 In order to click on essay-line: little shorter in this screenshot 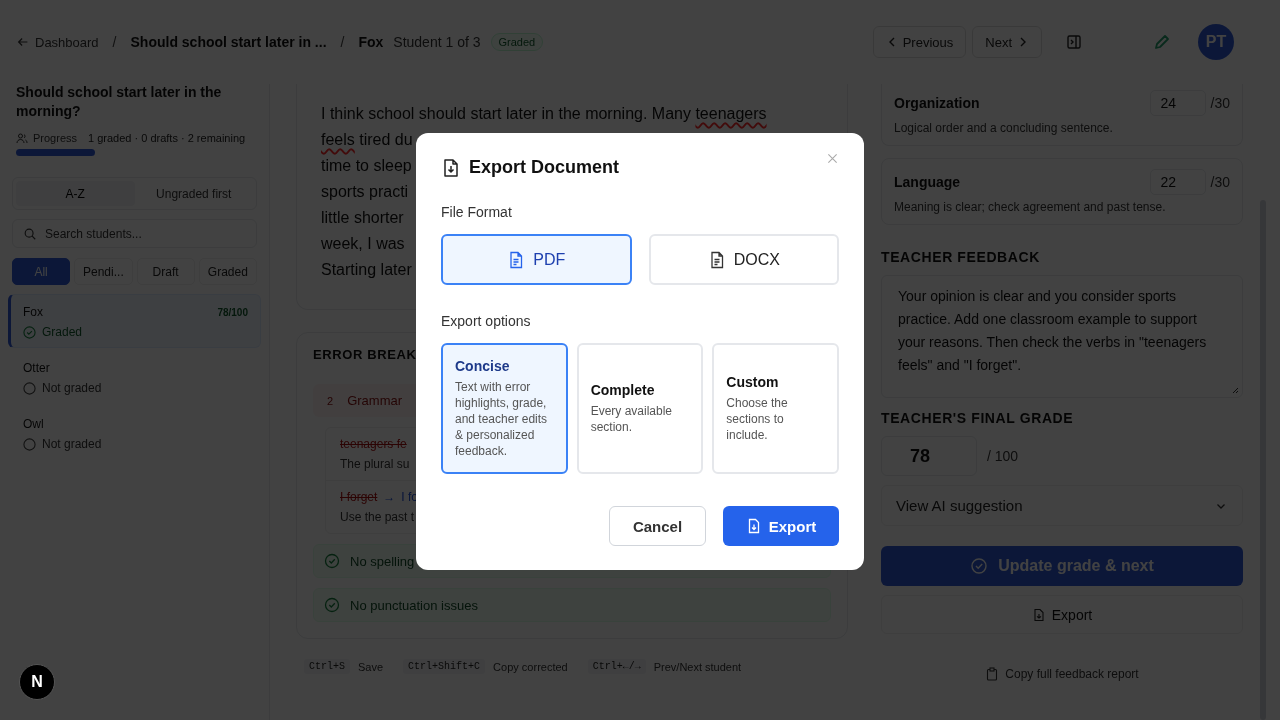, I will do `click(362, 218)`.